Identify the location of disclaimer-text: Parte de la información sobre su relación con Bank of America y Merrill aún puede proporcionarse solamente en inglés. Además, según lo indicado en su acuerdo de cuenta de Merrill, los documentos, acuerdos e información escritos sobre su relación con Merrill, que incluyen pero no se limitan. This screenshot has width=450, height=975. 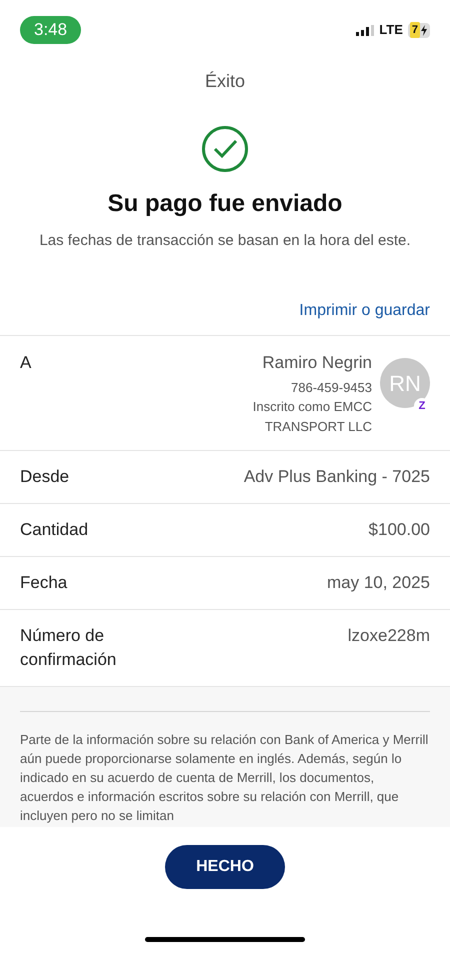
(225, 778).